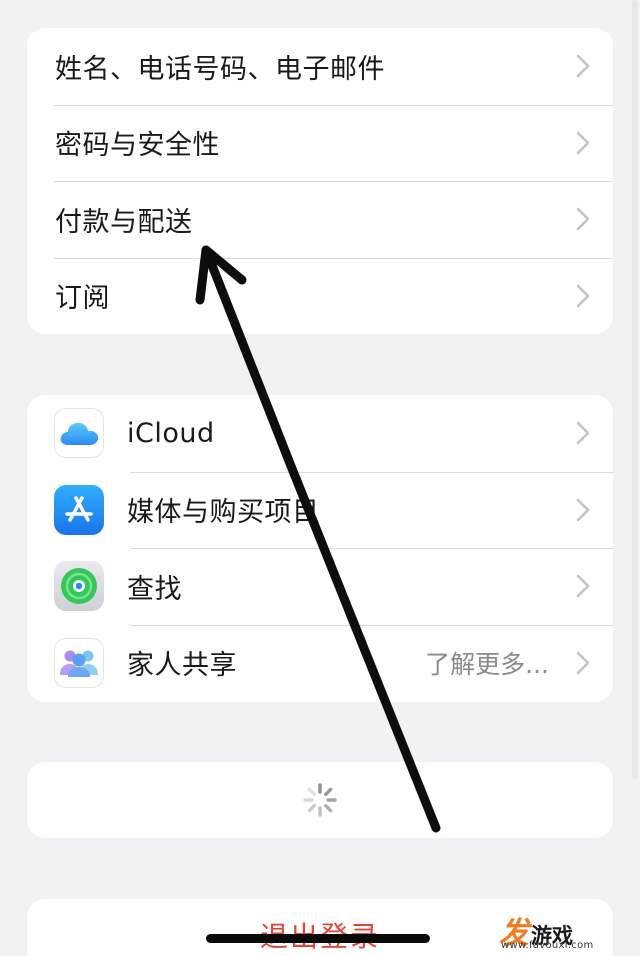  What do you see at coordinates (79, 433) in the screenshot?
I see `icloud-icon` at bounding box center [79, 433].